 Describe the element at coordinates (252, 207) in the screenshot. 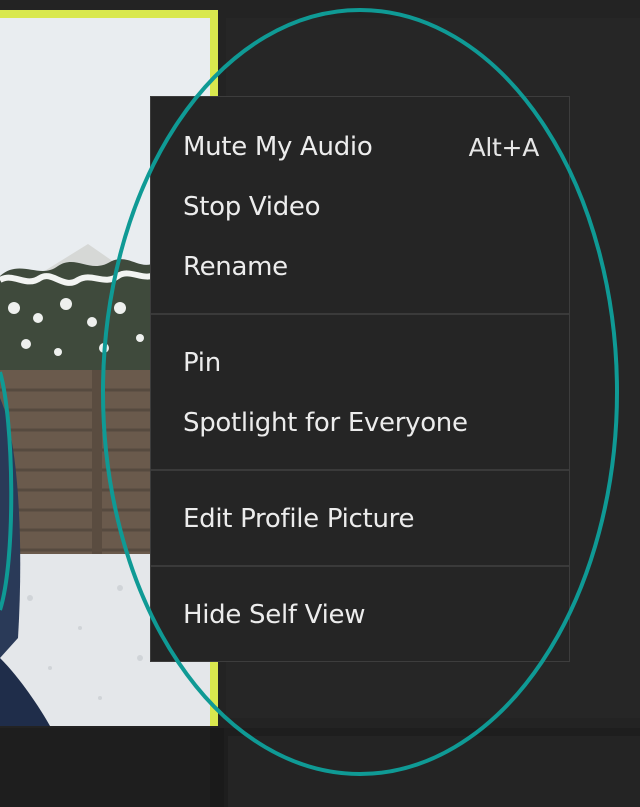

I see `menu-item-label: Stop Video` at that location.